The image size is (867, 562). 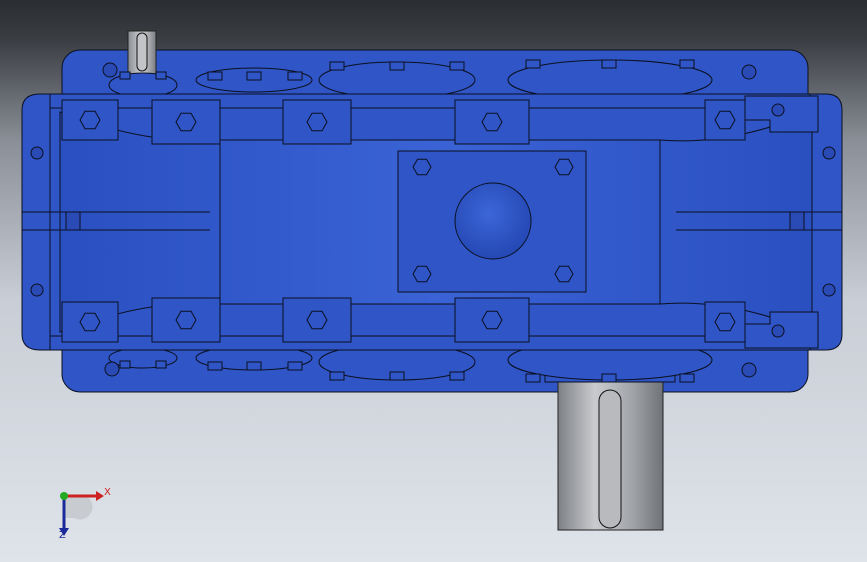 I want to click on mounting-boss, so click(x=493, y=221).